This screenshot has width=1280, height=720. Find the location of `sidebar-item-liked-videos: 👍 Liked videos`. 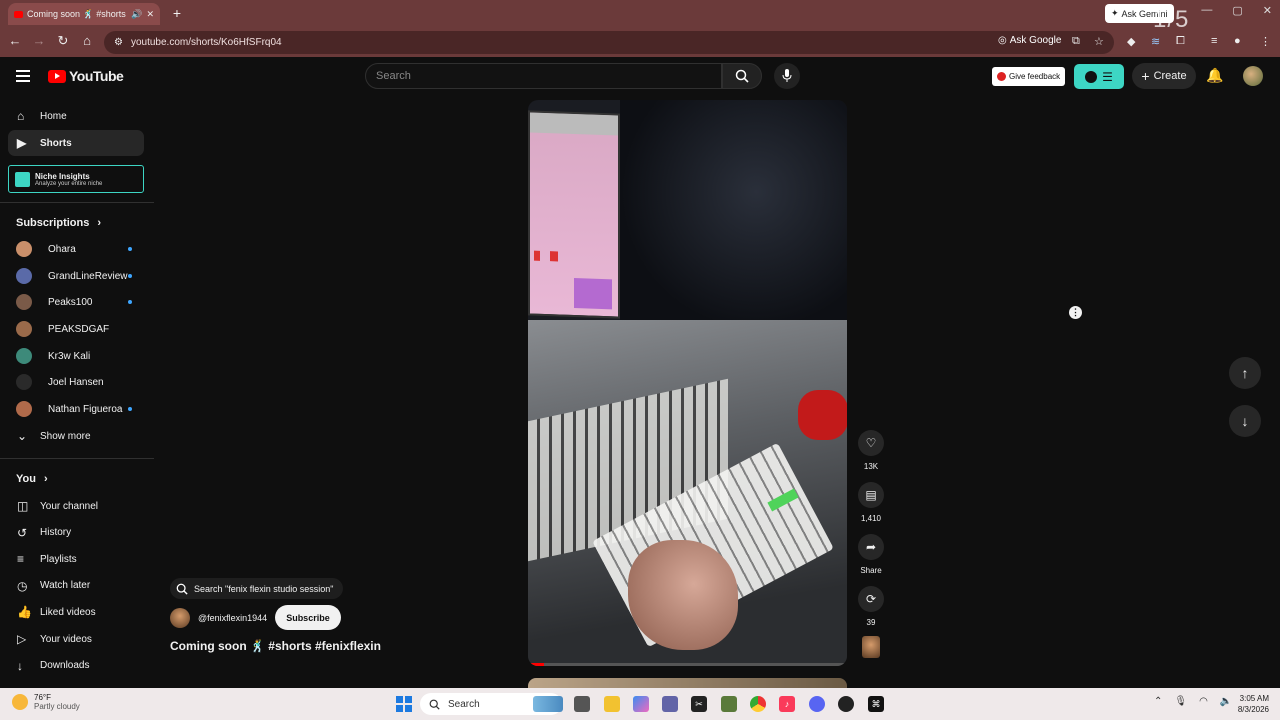

sidebar-item-liked-videos: 👍 Liked videos is located at coordinates (76, 612).